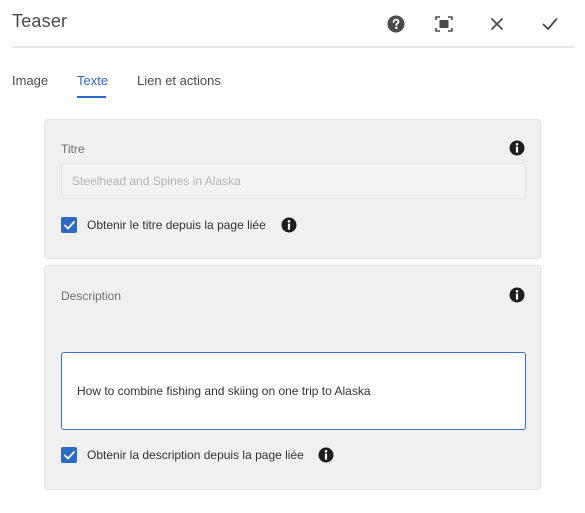  What do you see at coordinates (30, 80) in the screenshot?
I see `tab-image: Image` at bounding box center [30, 80].